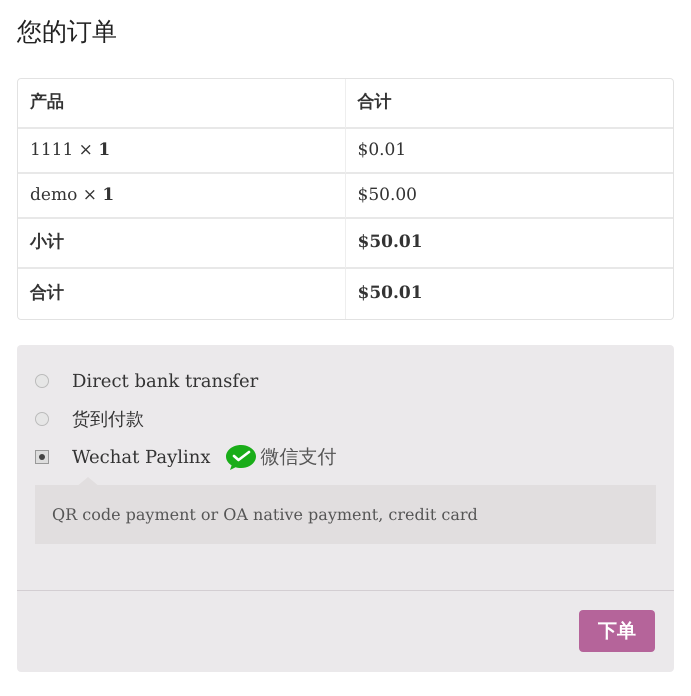 The image size is (691, 696). Describe the element at coordinates (509, 104) in the screenshot. I see `column-header: 合计` at that location.